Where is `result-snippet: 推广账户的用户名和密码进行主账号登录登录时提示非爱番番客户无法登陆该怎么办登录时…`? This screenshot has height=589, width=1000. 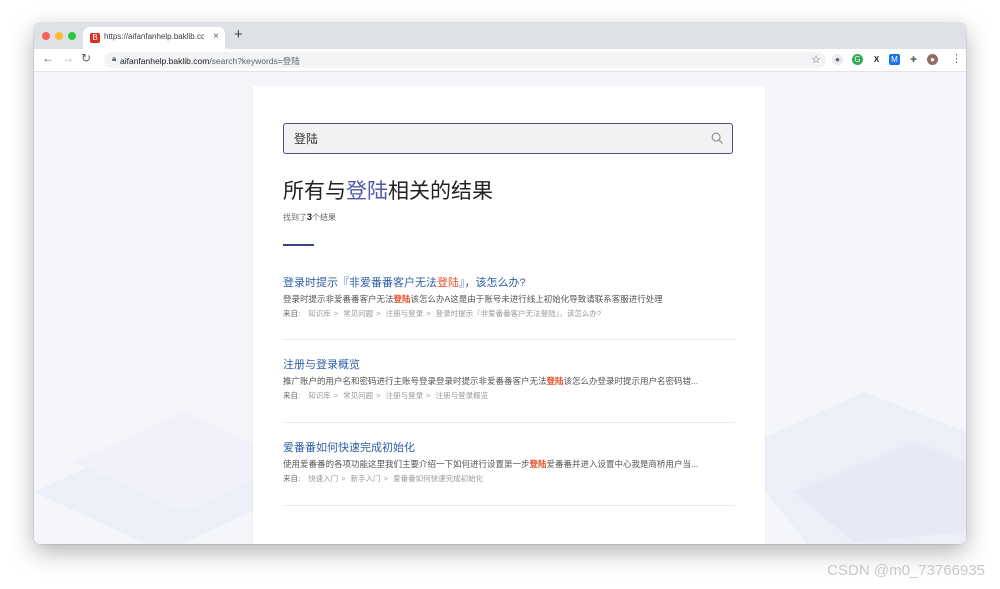 result-snippet: 推广账户的用户名和密码进行主账号登录登录时提示非爱番番客户无法登陆该怎么办登录时… is located at coordinates (491, 381).